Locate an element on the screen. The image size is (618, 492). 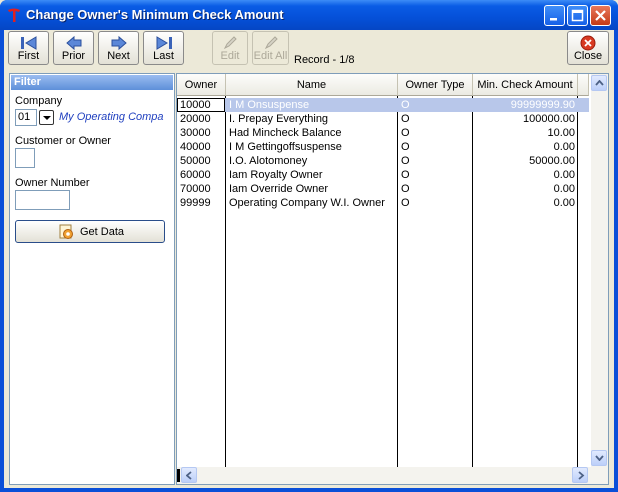
min-check-amount-cell: 50000.00 is located at coordinates (524, 161).